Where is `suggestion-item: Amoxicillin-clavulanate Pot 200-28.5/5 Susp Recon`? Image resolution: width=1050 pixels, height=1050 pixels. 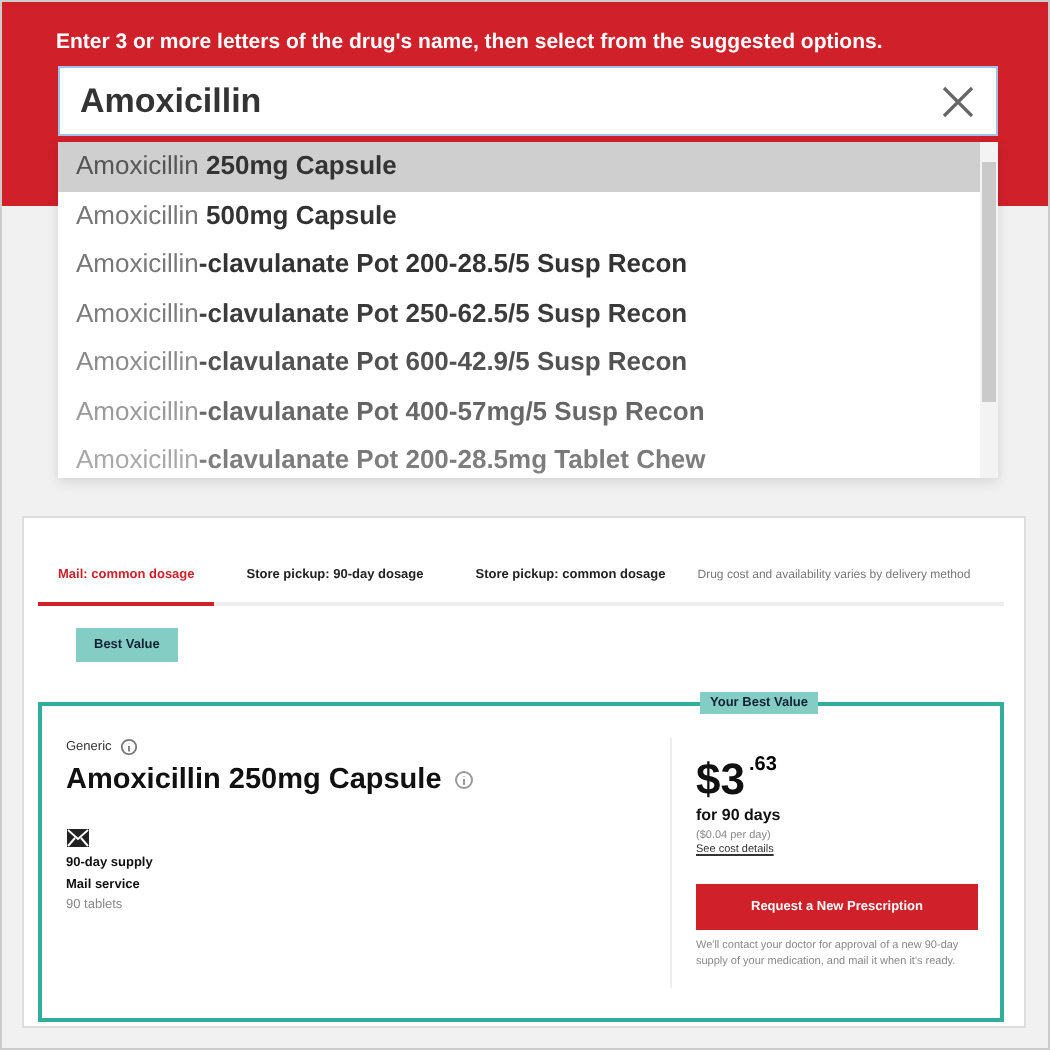
suggestion-item: Amoxicillin-clavulanate Pot 200-28.5/5 Susp Recon is located at coordinates (519, 264).